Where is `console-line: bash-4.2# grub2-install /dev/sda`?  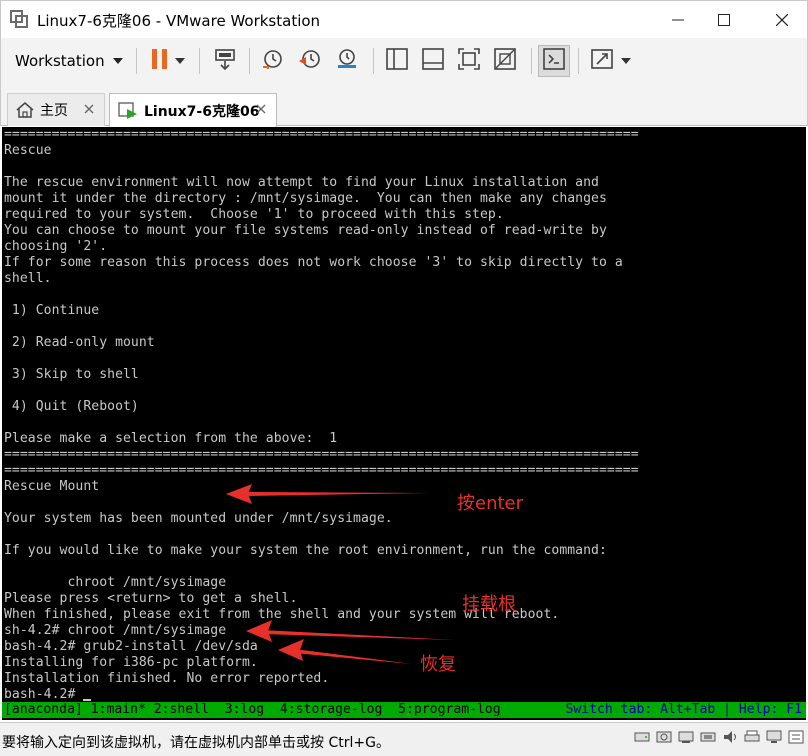 console-line: bash-4.2# grub2-install /dev/sda is located at coordinates (131, 646).